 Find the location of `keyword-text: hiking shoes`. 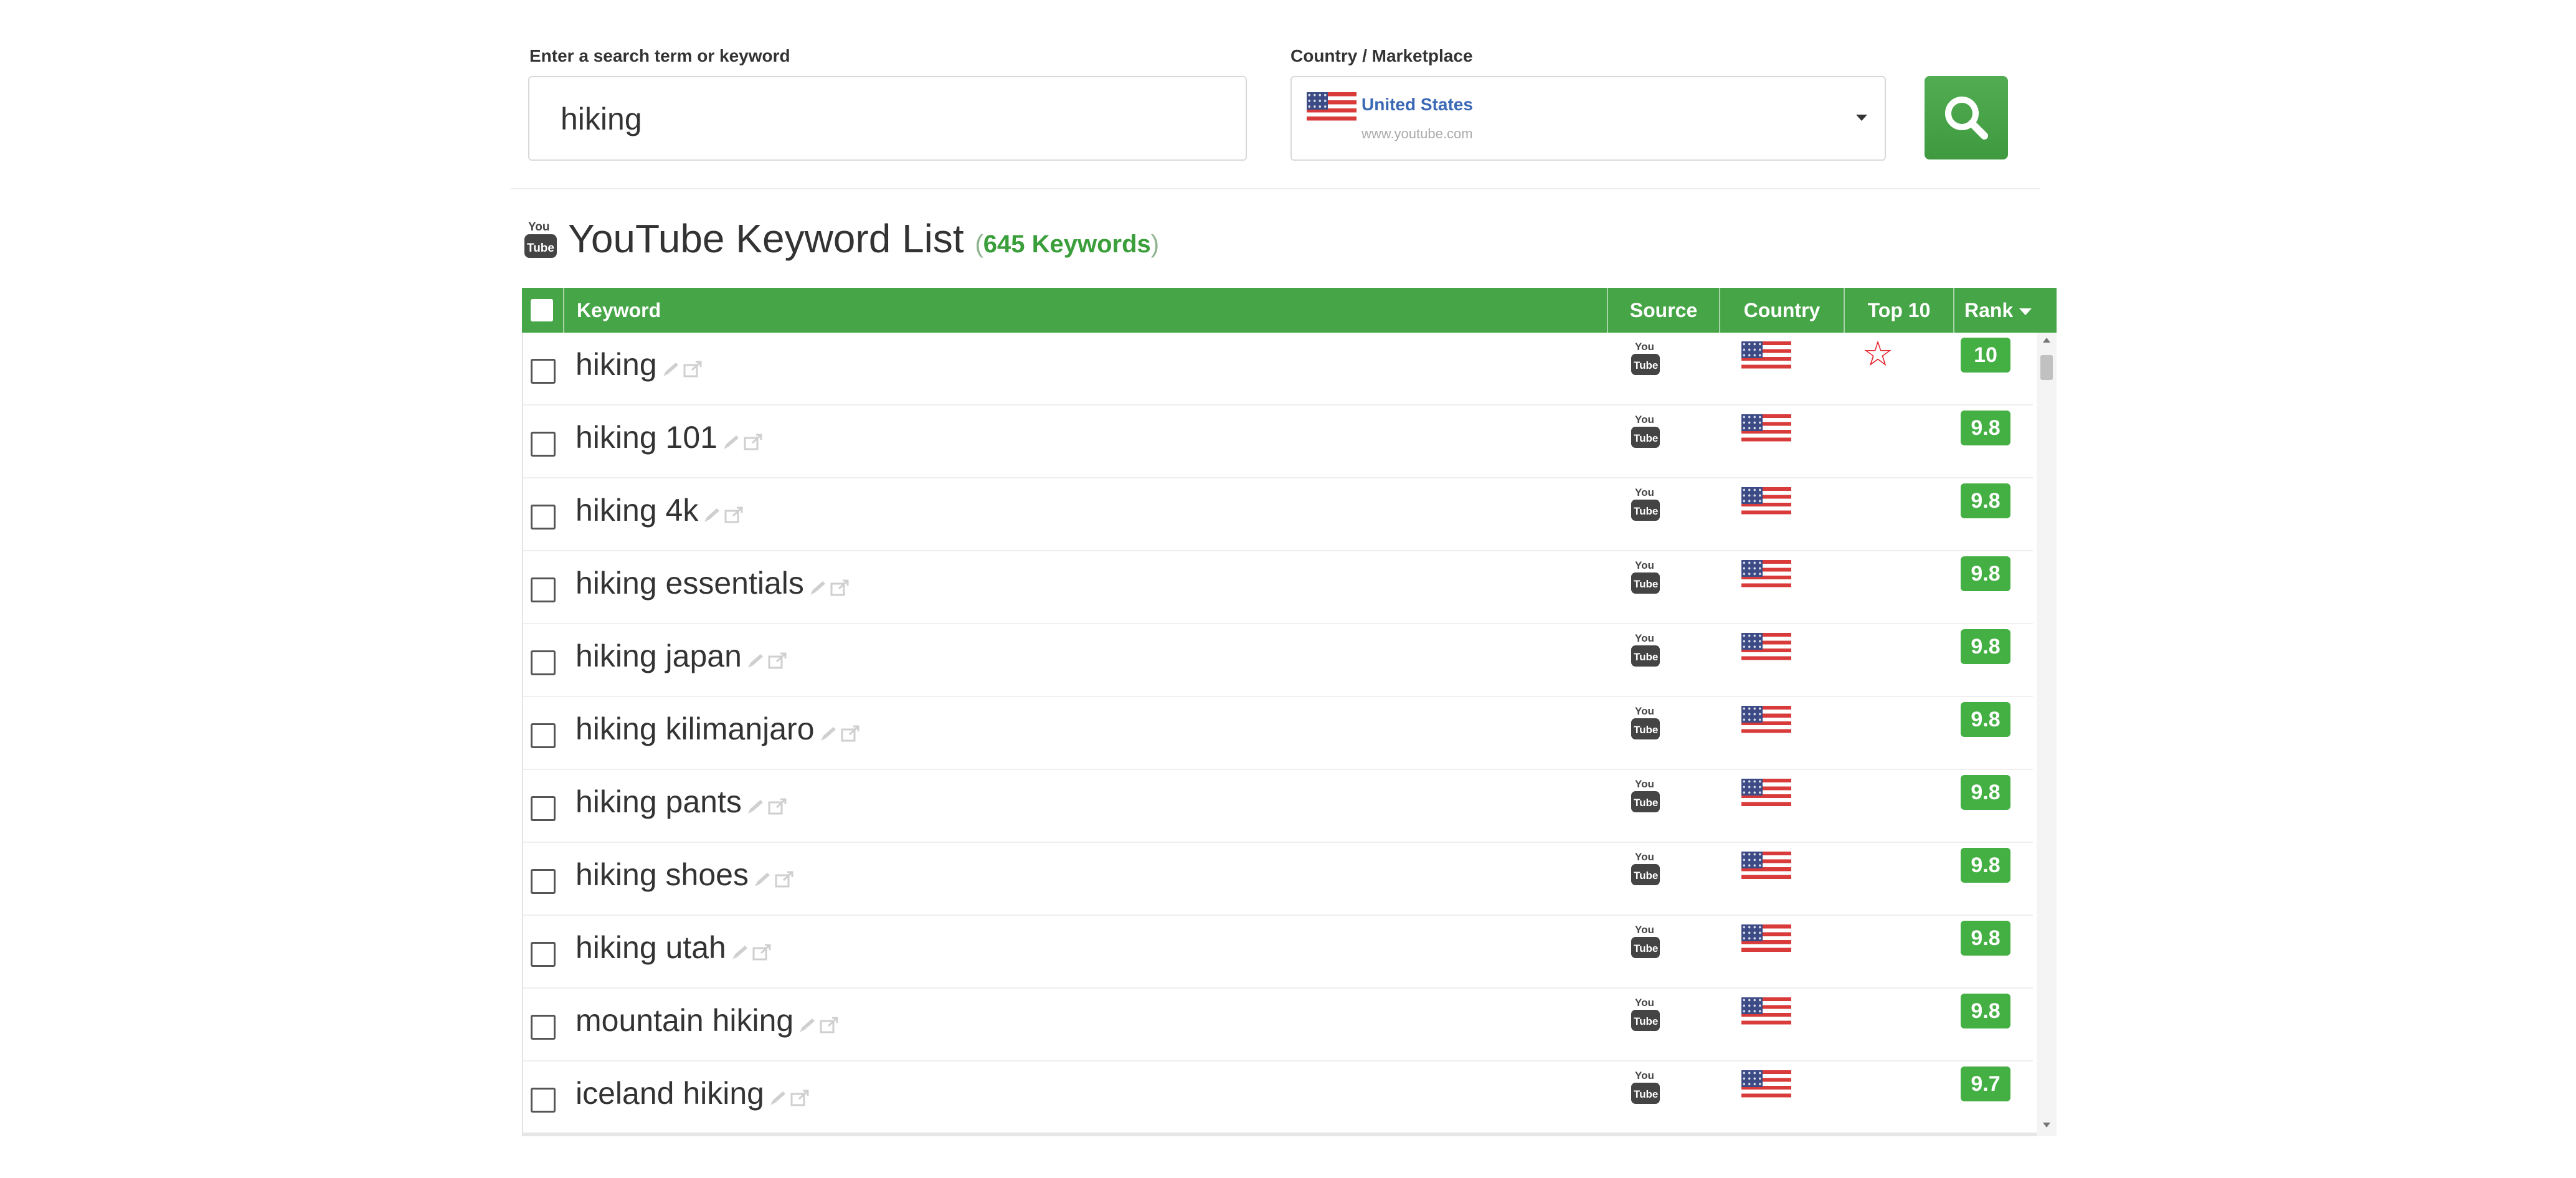

keyword-text: hiking shoes is located at coordinates (662, 875).